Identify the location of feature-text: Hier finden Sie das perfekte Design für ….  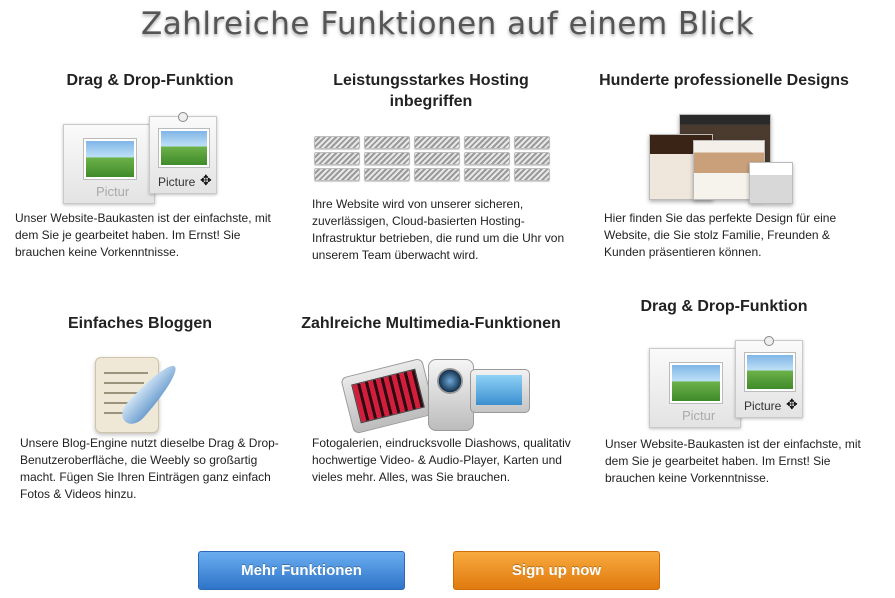
(720, 235).